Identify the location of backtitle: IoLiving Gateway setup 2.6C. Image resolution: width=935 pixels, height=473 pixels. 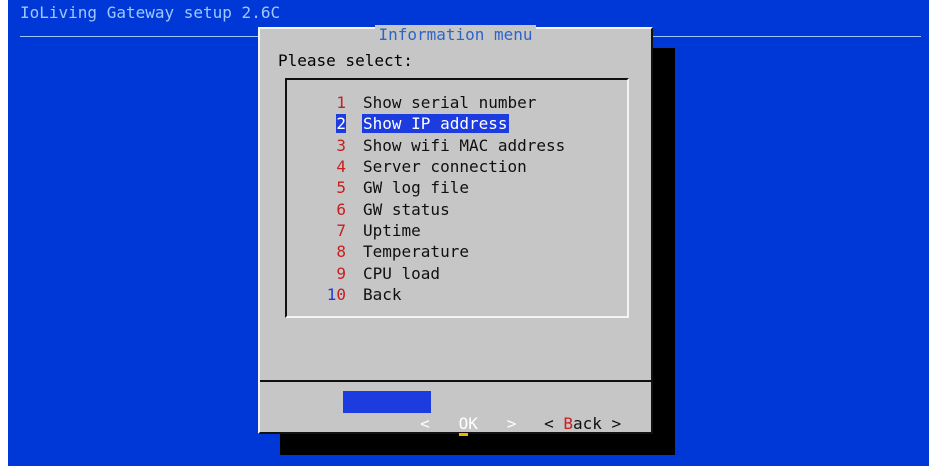
(150, 12).